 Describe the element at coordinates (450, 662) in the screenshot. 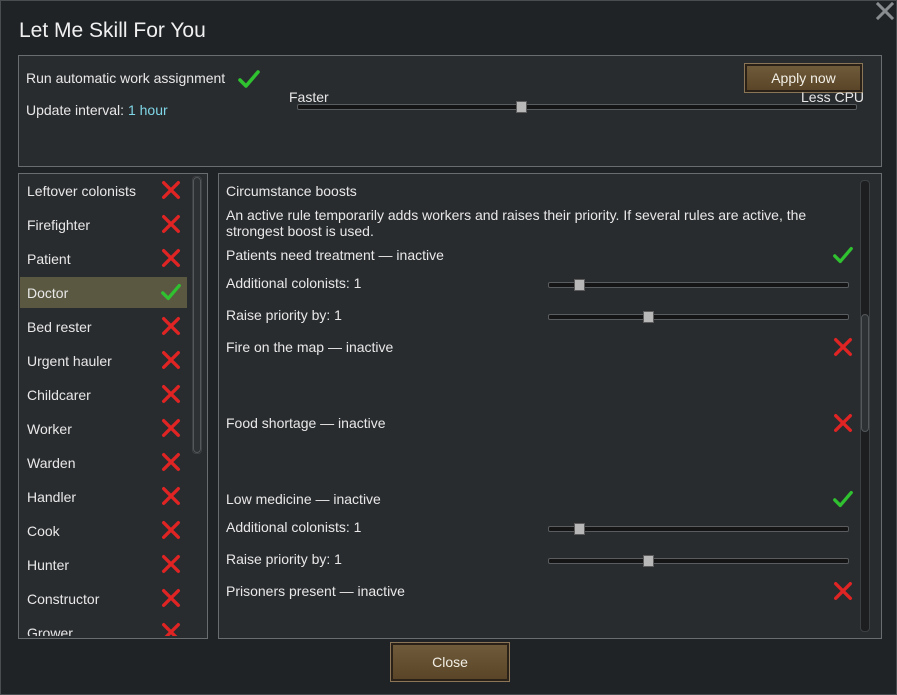

I see `close-button: Close` at that location.